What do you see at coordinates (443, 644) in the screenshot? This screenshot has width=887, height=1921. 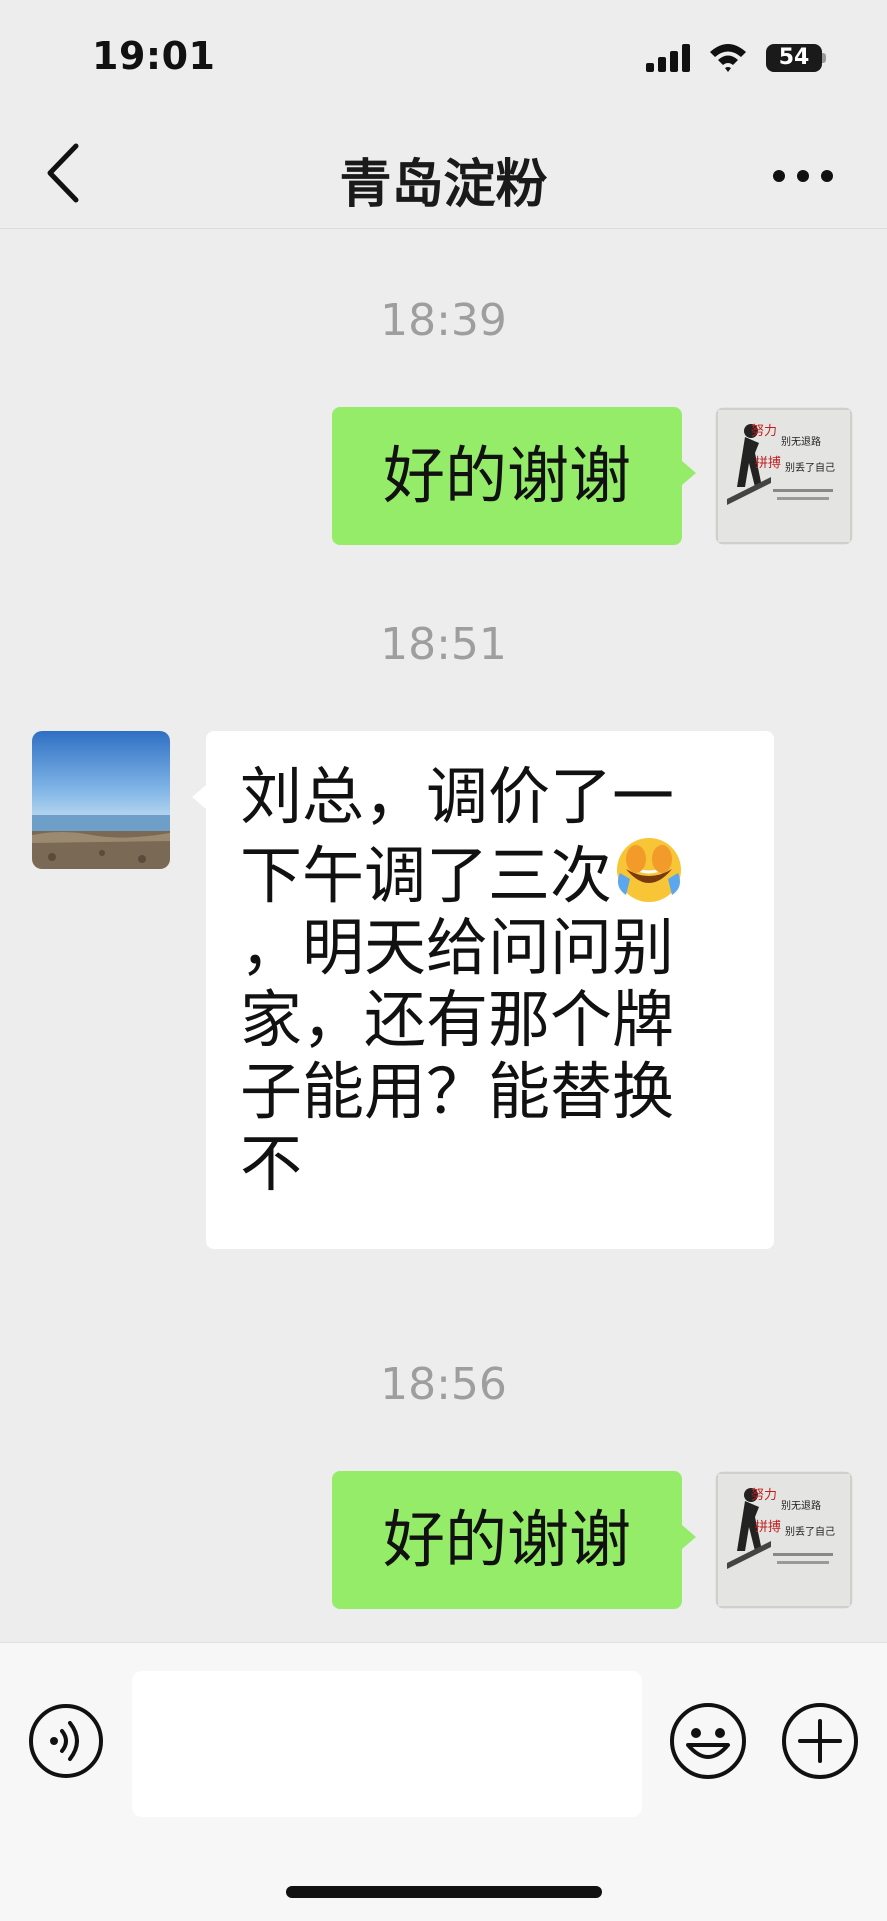 I see `message-timestamp: 18:51` at bounding box center [443, 644].